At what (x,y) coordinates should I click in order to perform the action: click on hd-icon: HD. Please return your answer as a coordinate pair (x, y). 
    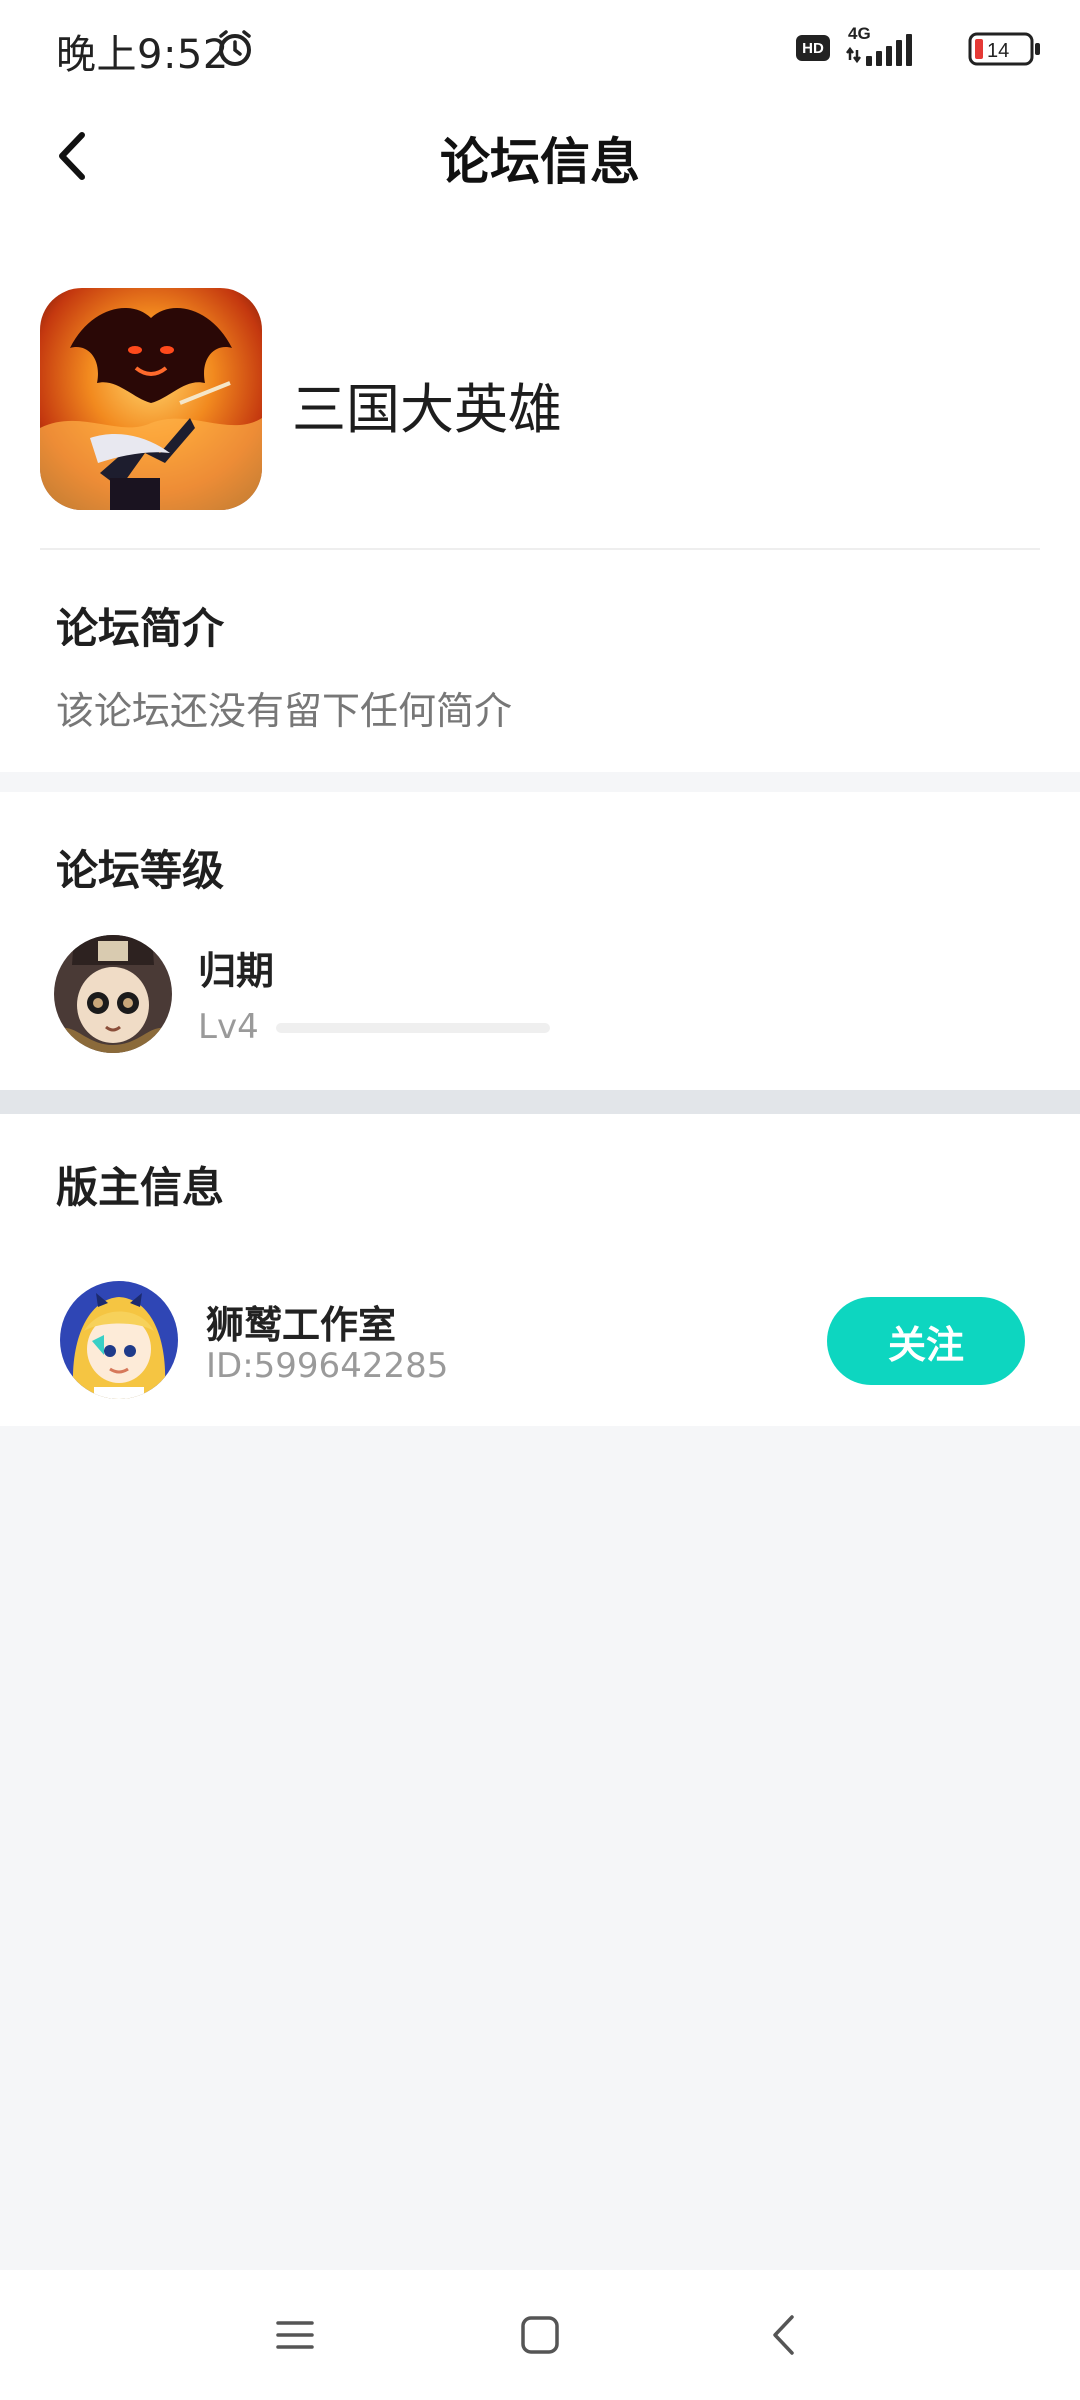
    Looking at the image, I should click on (813, 48).